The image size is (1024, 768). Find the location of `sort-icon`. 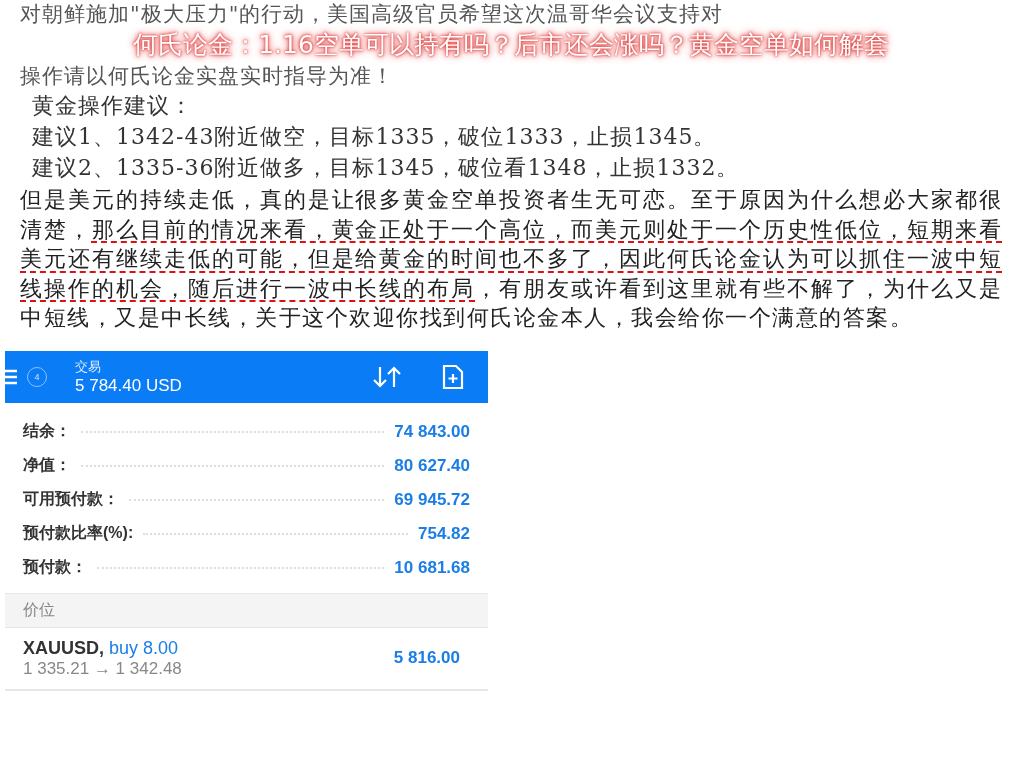

sort-icon is located at coordinates (387, 376).